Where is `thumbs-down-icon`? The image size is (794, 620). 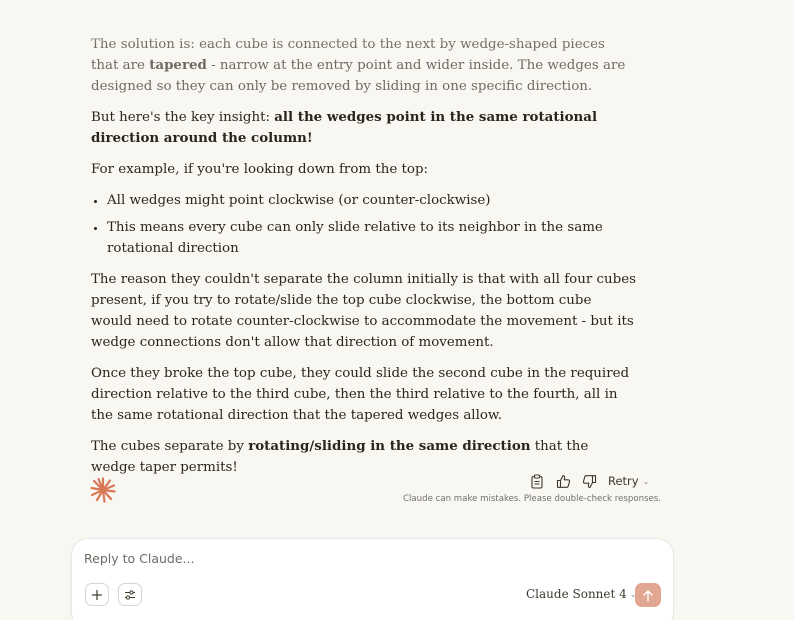 thumbs-down-icon is located at coordinates (589, 481).